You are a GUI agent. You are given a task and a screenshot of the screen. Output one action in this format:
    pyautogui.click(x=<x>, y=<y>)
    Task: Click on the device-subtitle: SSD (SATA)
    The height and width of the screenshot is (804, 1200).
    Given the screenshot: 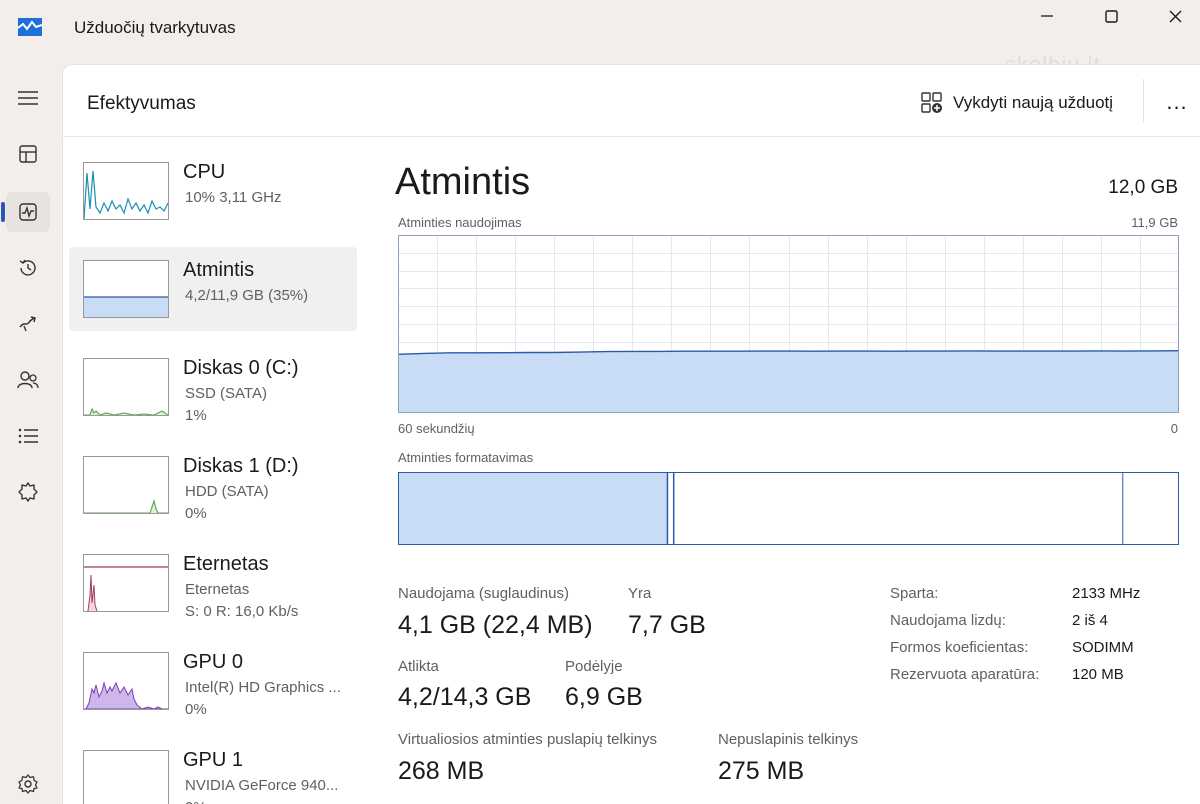 What is the action you would take?
    pyautogui.click(x=226, y=393)
    